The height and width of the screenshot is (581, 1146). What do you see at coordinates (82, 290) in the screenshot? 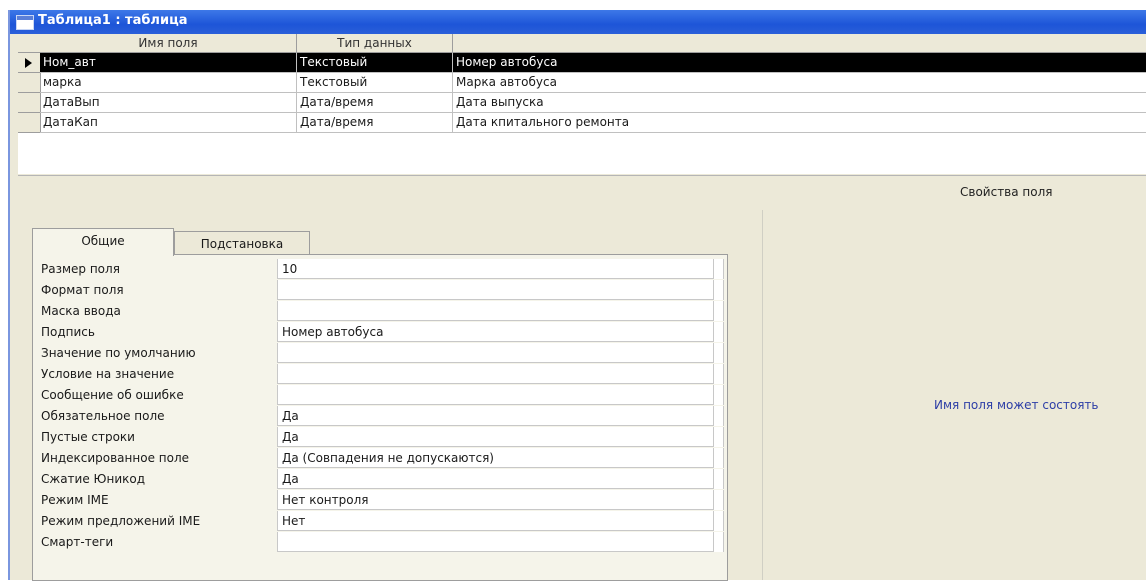
I see `property-label: Формат поля` at bounding box center [82, 290].